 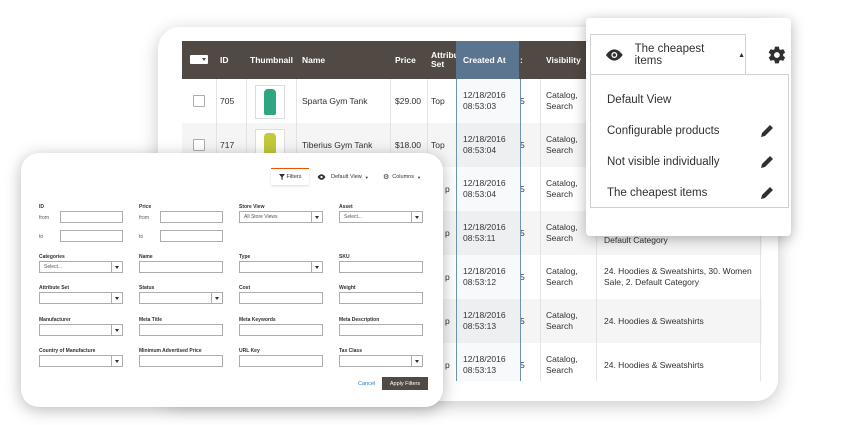 What do you see at coordinates (445, 60) in the screenshot?
I see `column-header-attribute-set: Attribu Set` at bounding box center [445, 60].